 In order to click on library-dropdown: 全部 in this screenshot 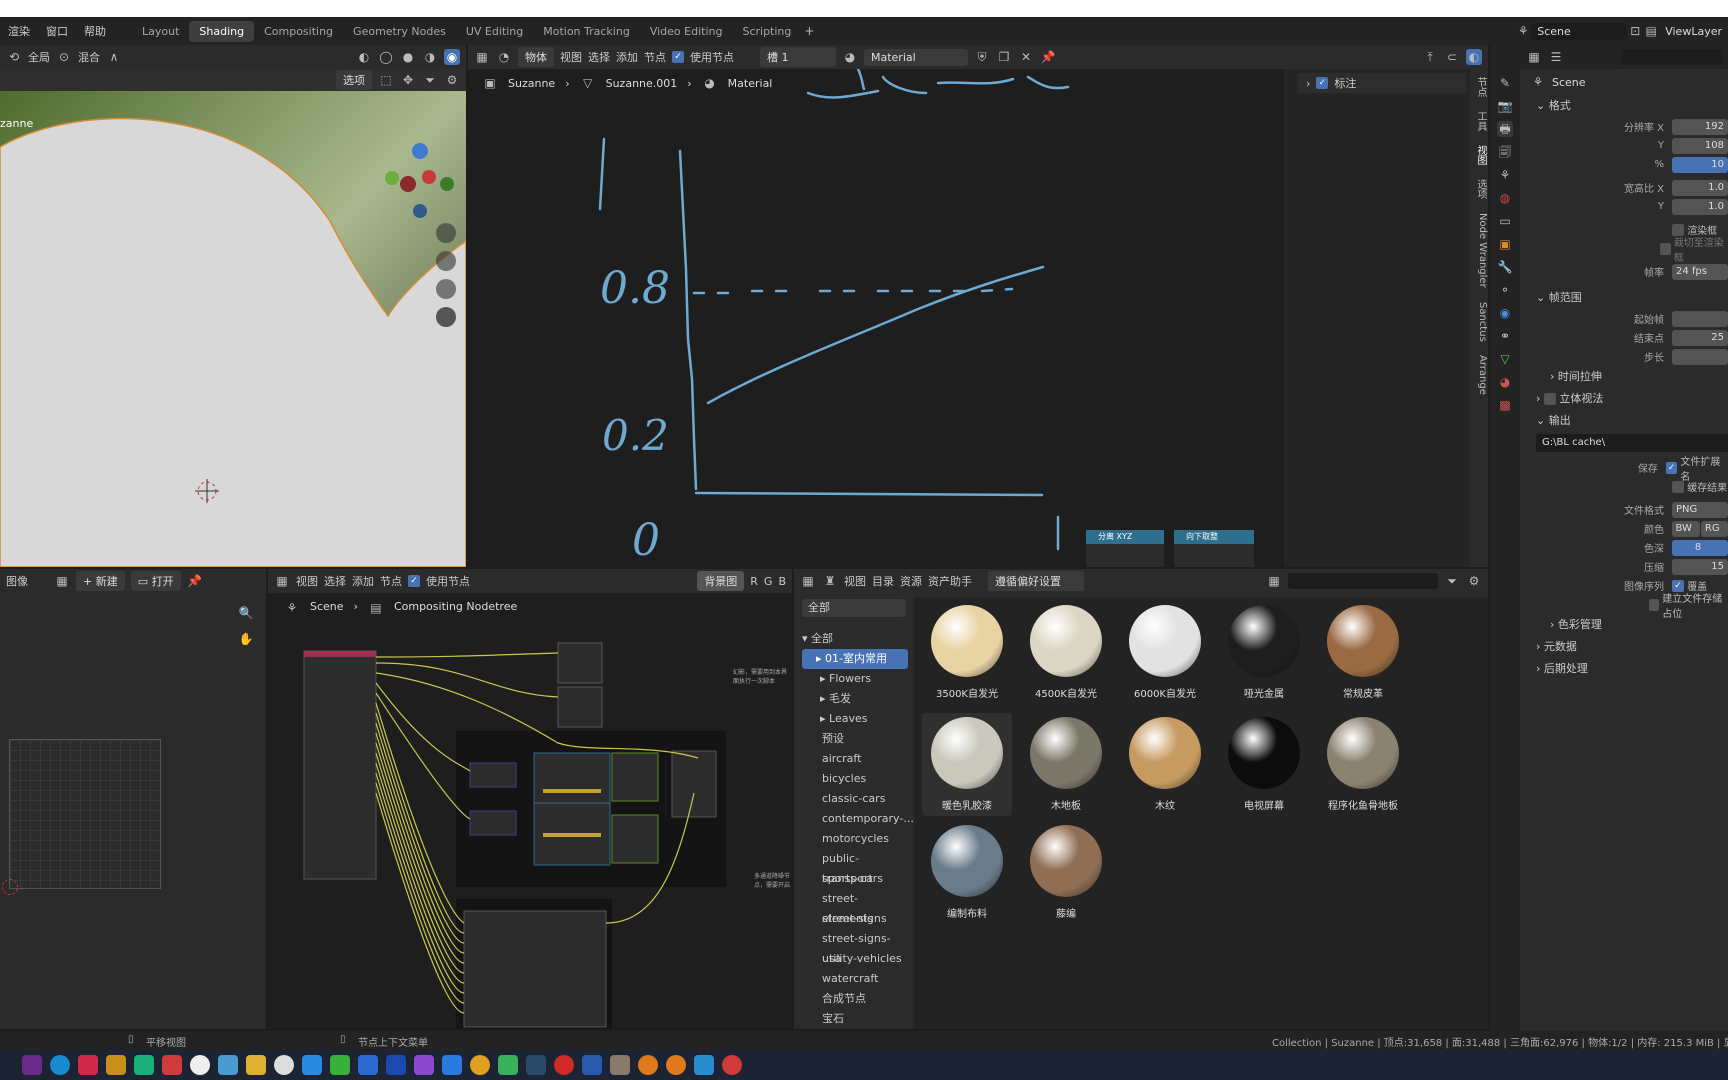, I will do `click(854, 608)`.